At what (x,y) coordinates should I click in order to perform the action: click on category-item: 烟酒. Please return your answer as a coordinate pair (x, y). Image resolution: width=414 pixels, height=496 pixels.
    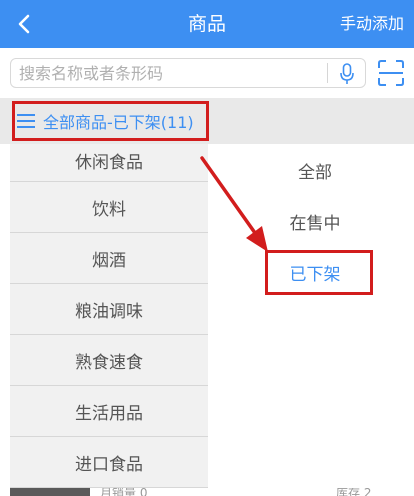
    Looking at the image, I should click on (109, 258).